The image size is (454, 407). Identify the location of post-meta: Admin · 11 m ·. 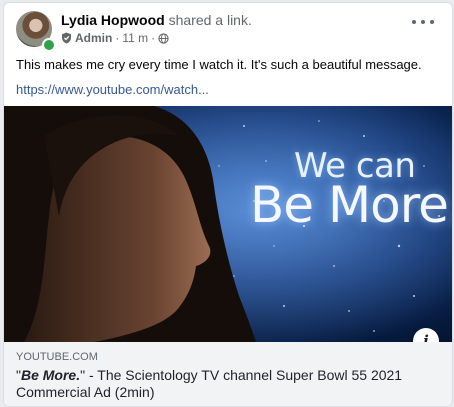
(115, 38).